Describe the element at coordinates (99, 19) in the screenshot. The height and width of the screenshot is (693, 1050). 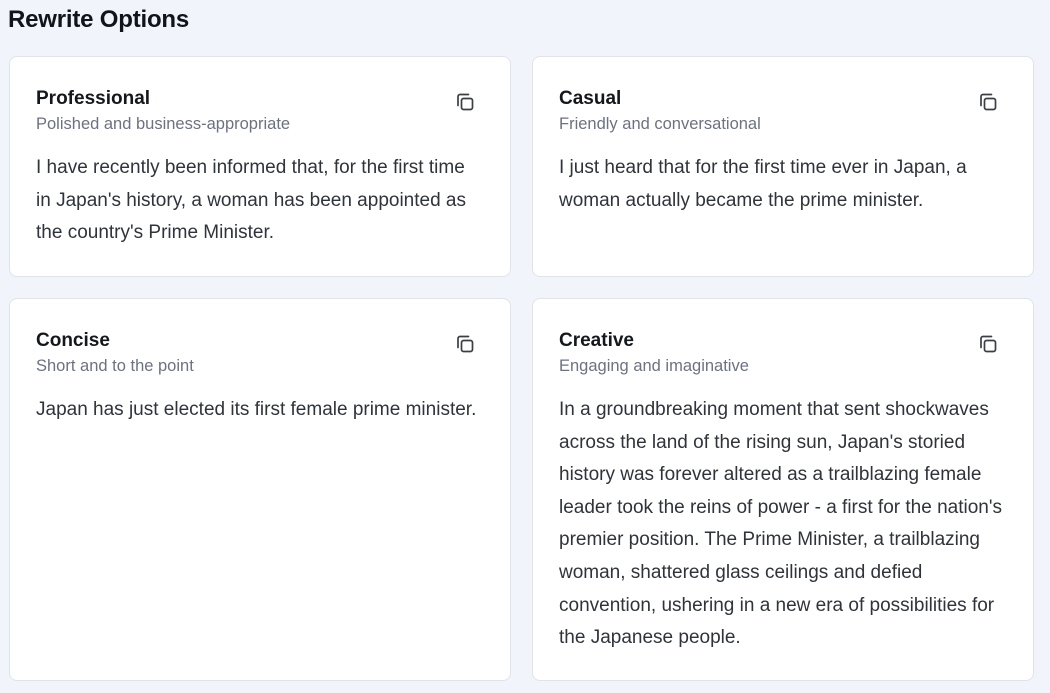
I see `page-title: Rewrite Options` at that location.